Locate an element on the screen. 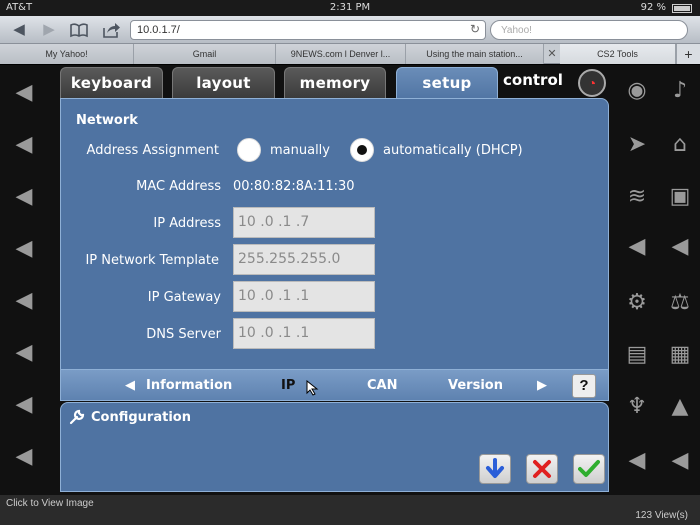  status-time: 2:31 PM is located at coordinates (350, 7).